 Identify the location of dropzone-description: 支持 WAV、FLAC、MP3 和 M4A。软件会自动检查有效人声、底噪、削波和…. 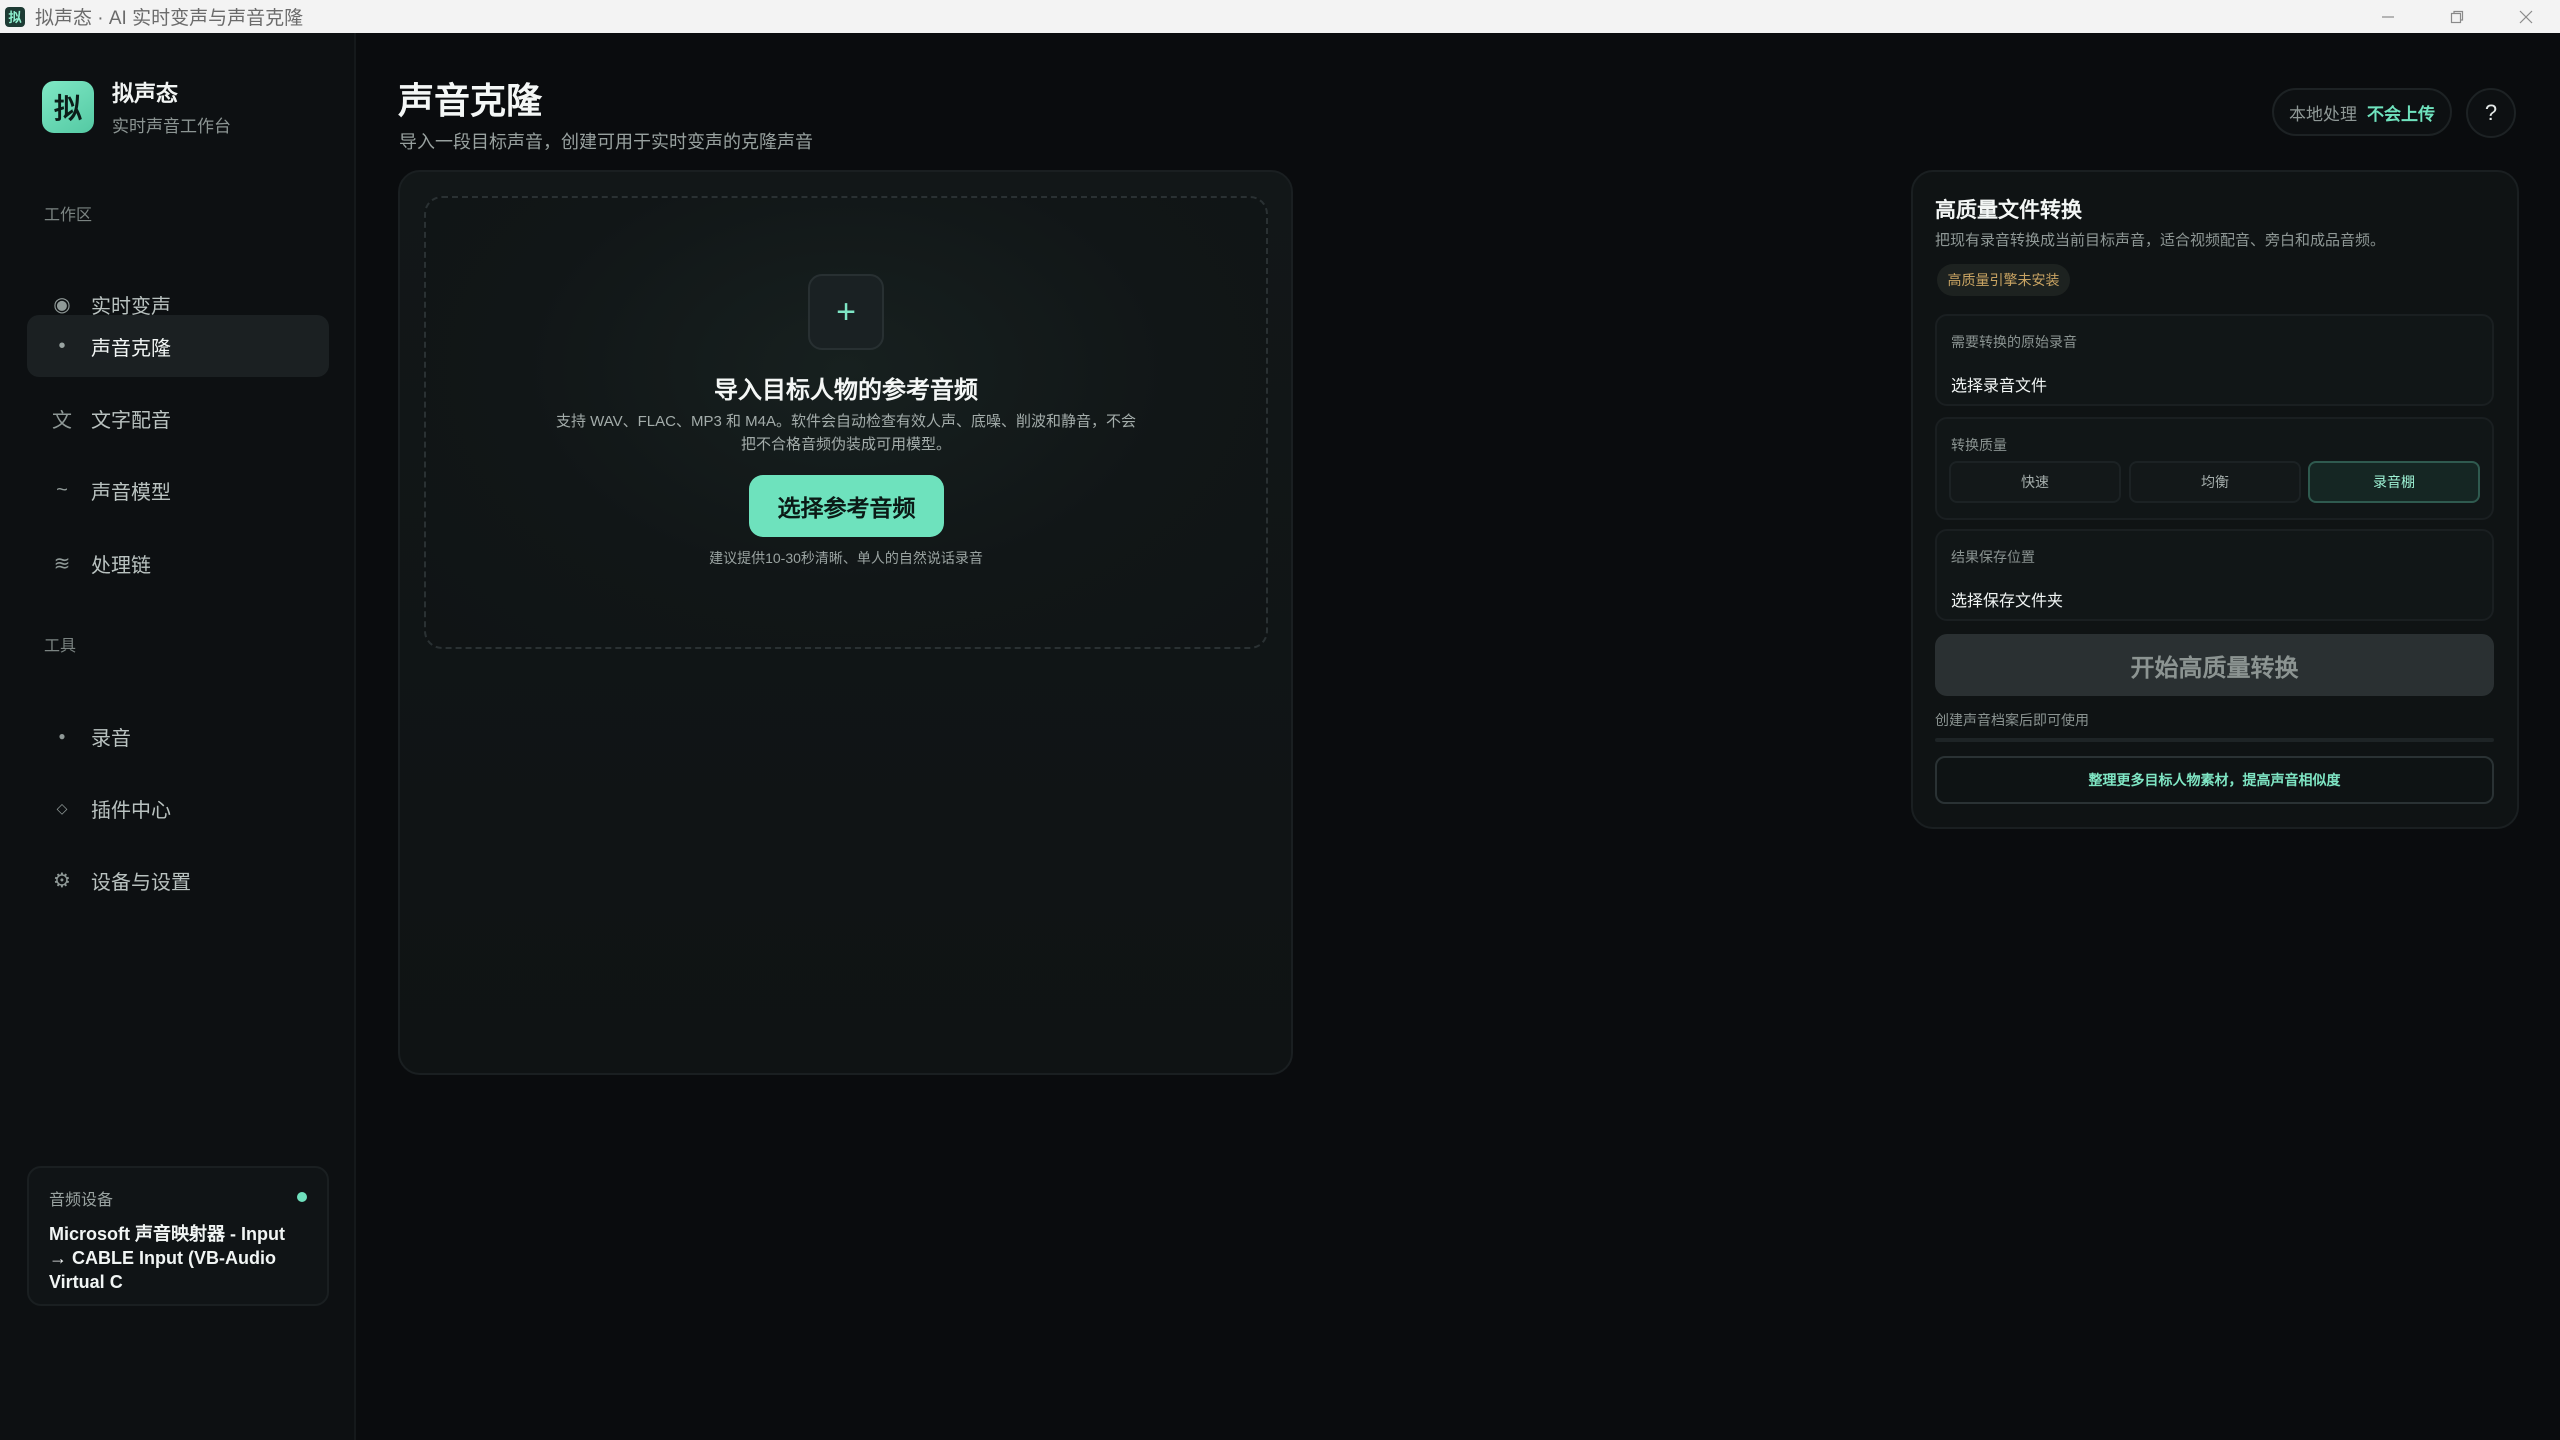
(846, 433).